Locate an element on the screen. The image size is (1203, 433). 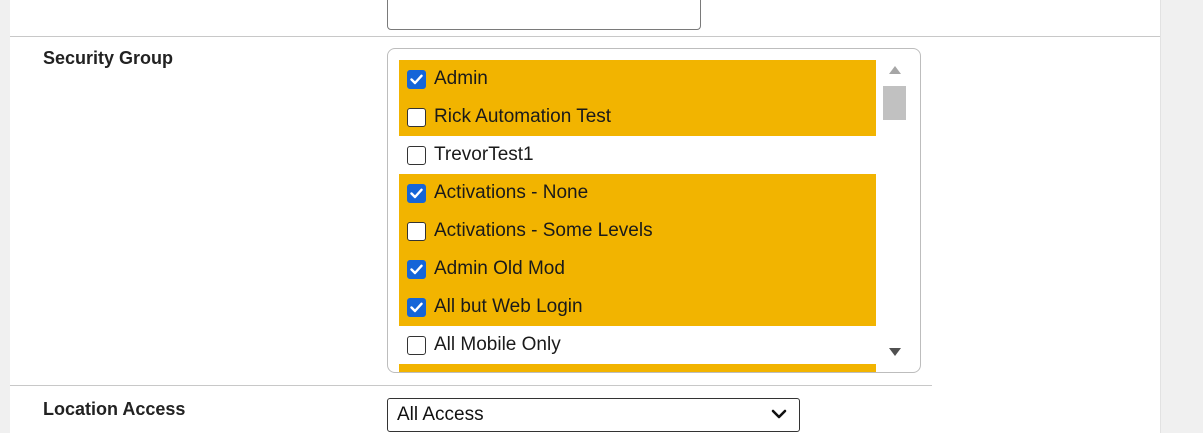
security-group-option-label: All Mobile Only is located at coordinates (497, 344).